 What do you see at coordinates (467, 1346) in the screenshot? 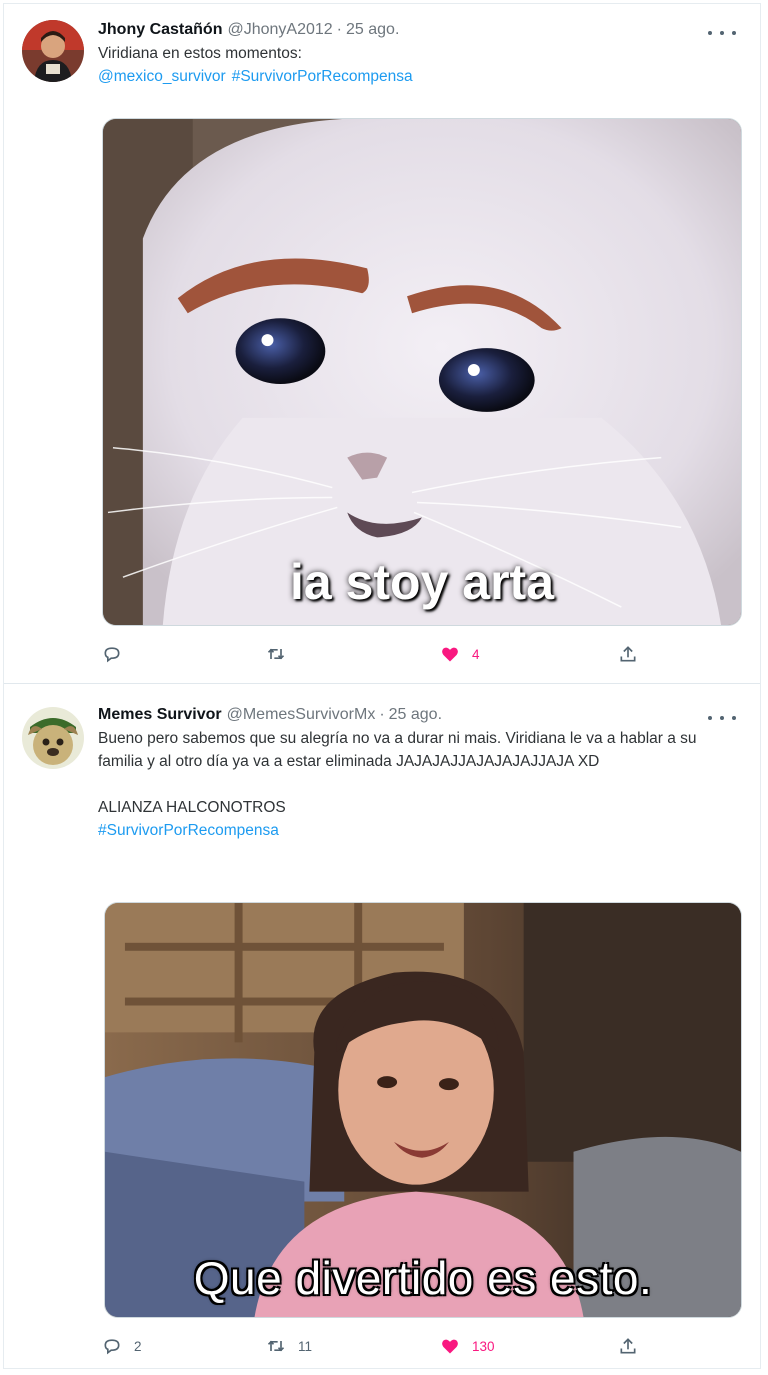
I see `like-button: 130` at bounding box center [467, 1346].